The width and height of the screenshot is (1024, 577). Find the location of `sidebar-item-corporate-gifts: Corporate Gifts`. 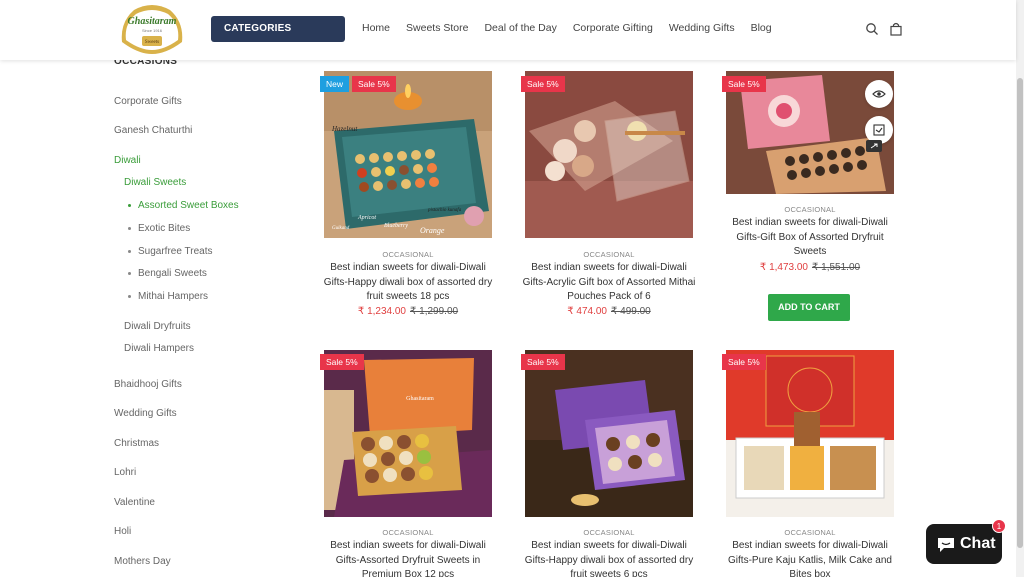

sidebar-item-corporate-gifts: Corporate Gifts is located at coordinates (148, 101).